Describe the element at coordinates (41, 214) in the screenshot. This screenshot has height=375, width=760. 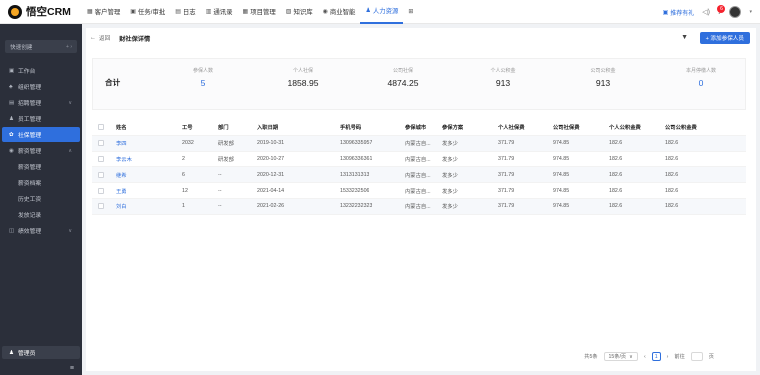
I see `sidebar-subitem-3: 发放记录` at that location.